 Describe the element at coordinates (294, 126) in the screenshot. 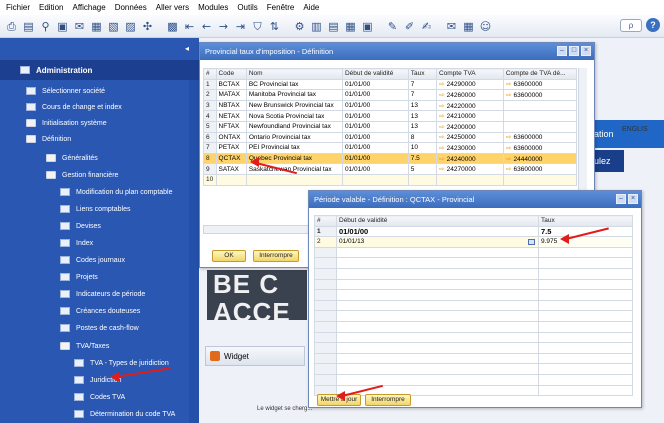

I see `cell-name: Newfoundland Provincial tax` at that location.